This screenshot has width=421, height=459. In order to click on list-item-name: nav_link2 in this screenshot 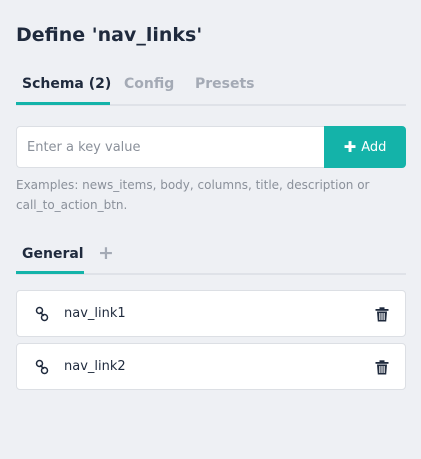, I will do `click(95, 366)`.